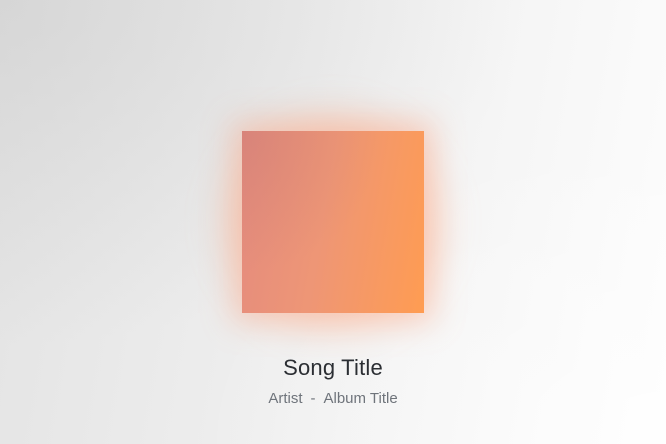 This screenshot has width=666, height=444. I want to click on album-art, so click(333, 222).